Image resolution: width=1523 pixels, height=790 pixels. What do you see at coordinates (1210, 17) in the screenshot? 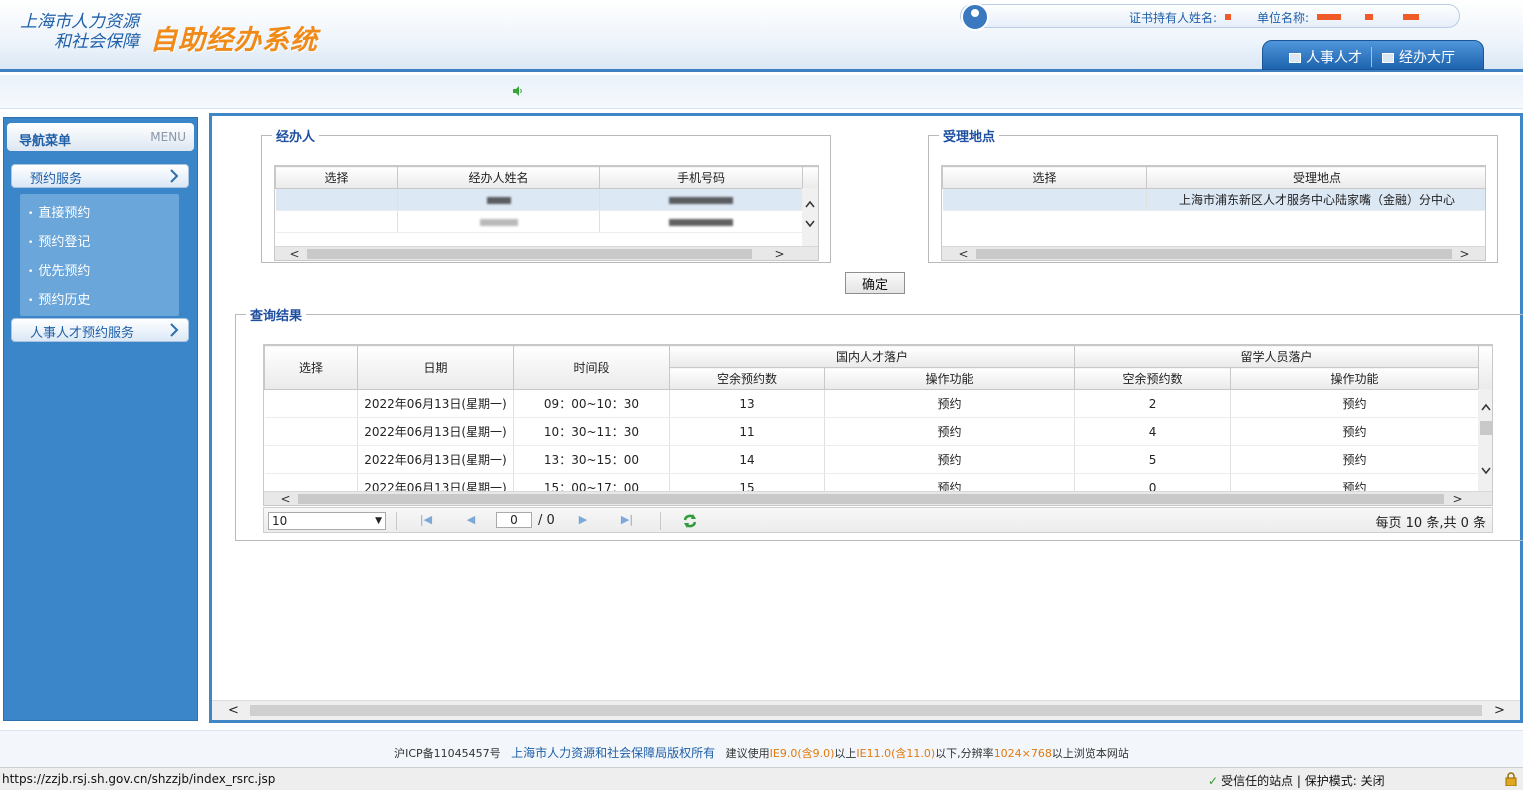
I see `user-info-bar: 证书持有人姓名: 单位名称:` at bounding box center [1210, 17].